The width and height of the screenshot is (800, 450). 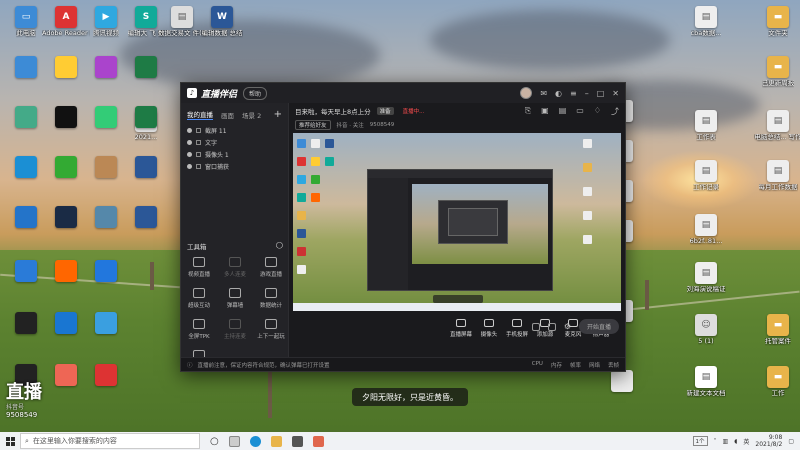 What do you see at coordinates (255, 441) in the screenshot?
I see `edge-icon` at bounding box center [255, 441].